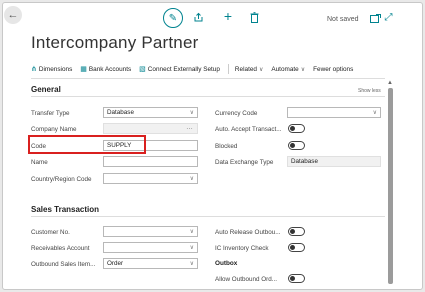 Image resolution: width=425 pixels, height=292 pixels. I want to click on show-less-link: Show less, so click(369, 91).